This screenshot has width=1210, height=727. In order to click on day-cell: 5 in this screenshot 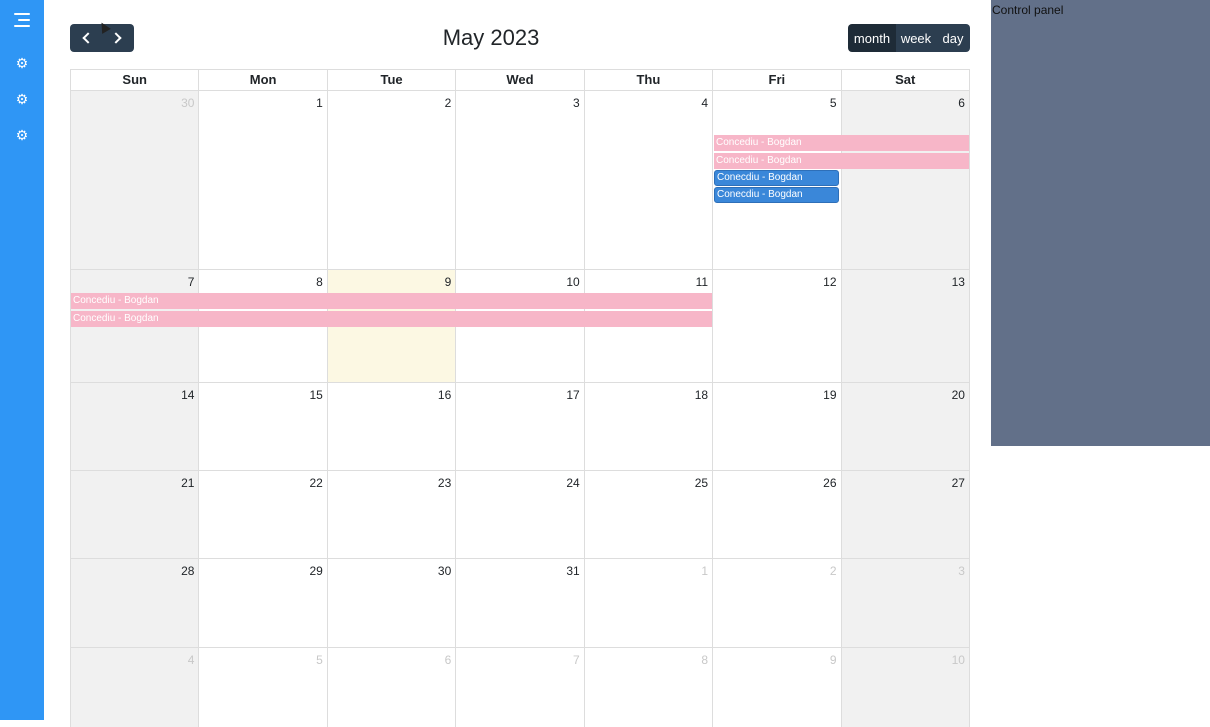, I will do `click(262, 687)`.